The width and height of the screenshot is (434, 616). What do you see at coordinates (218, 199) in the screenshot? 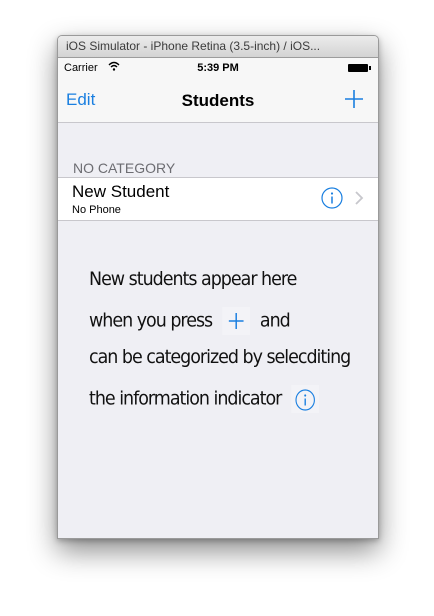
I see `table-row: New Student No Phone` at bounding box center [218, 199].